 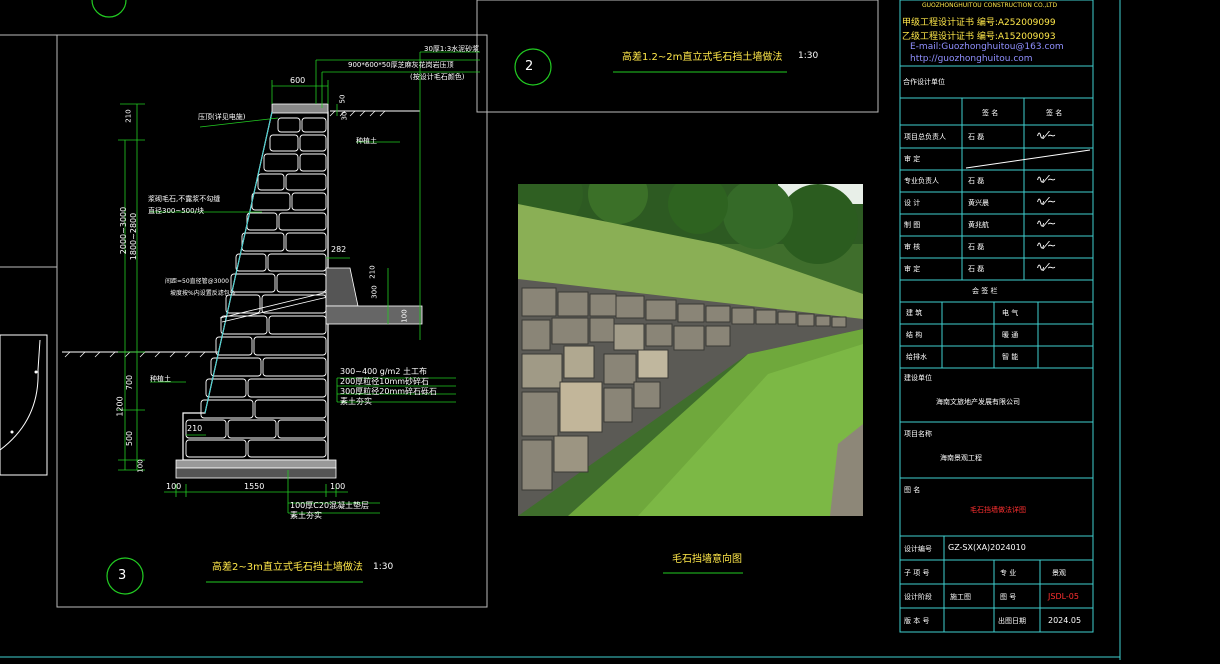 What do you see at coordinates (1010, 313) in the screenshot?
I see `meeting-discipline: 电 气` at bounding box center [1010, 313].